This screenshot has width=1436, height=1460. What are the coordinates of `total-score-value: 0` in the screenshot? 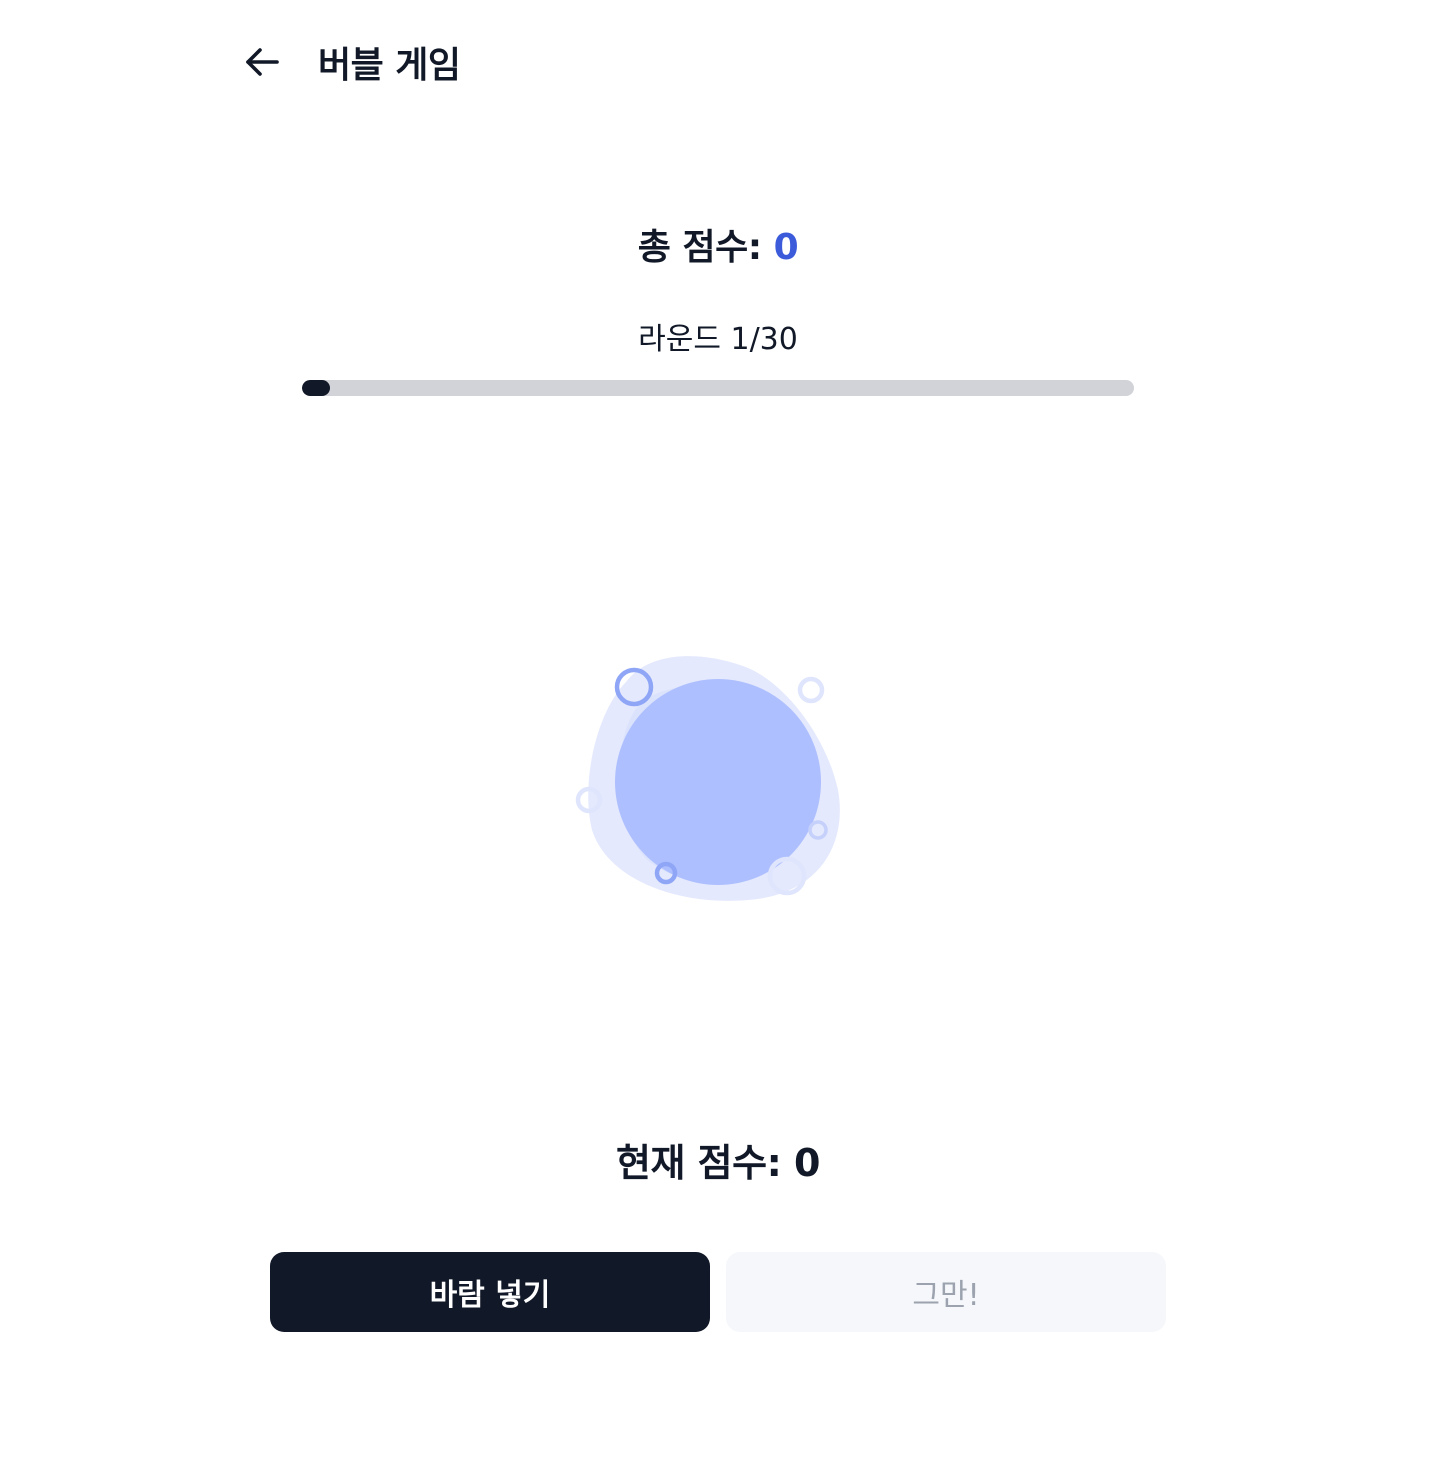 It's located at (786, 247).